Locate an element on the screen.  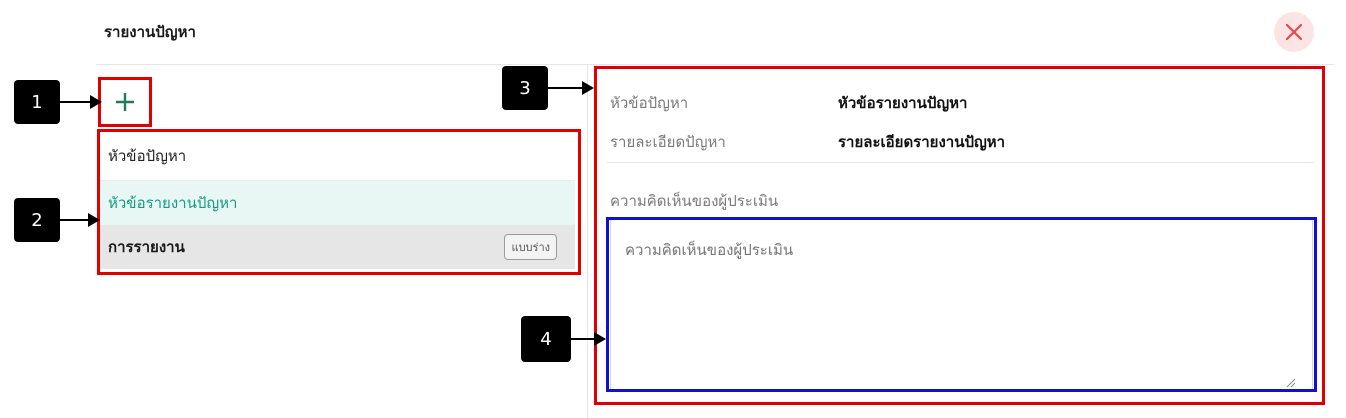
callout-2: 2 is located at coordinates (37, 220).